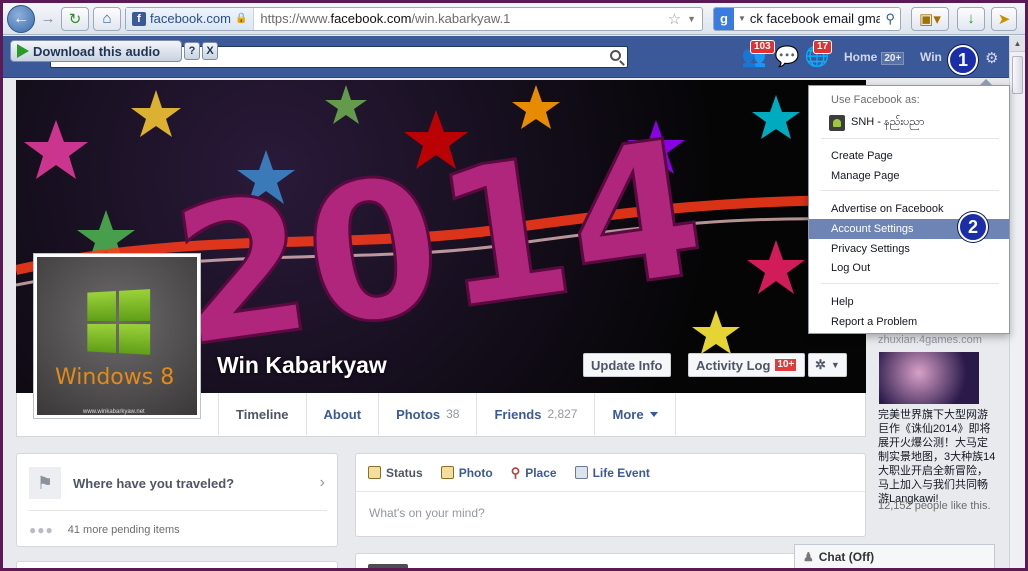 The width and height of the screenshot is (1028, 571). I want to click on chevron-down-icon, so click(653, 414).